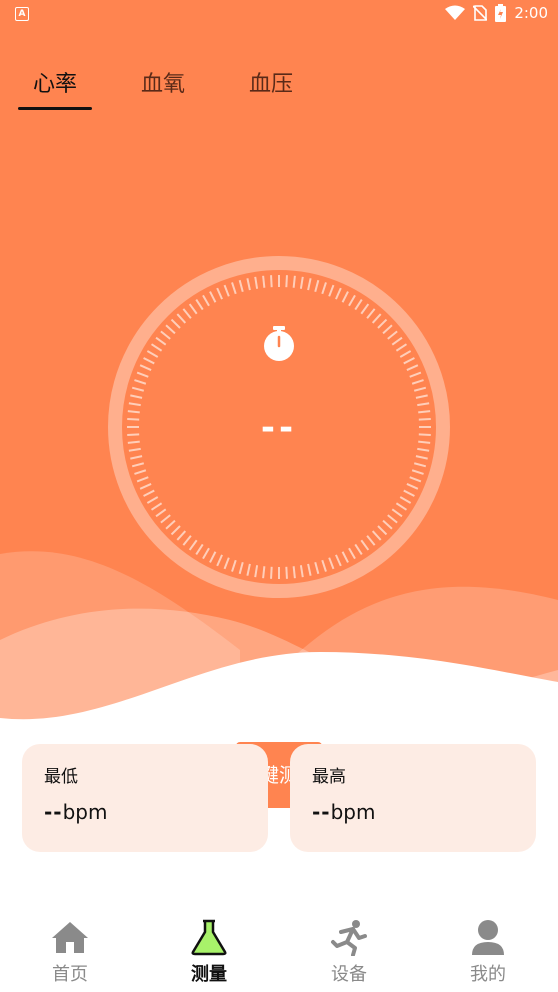 The width and height of the screenshot is (558, 992). Describe the element at coordinates (61, 777) in the screenshot. I see `min-label: 最低` at that location.